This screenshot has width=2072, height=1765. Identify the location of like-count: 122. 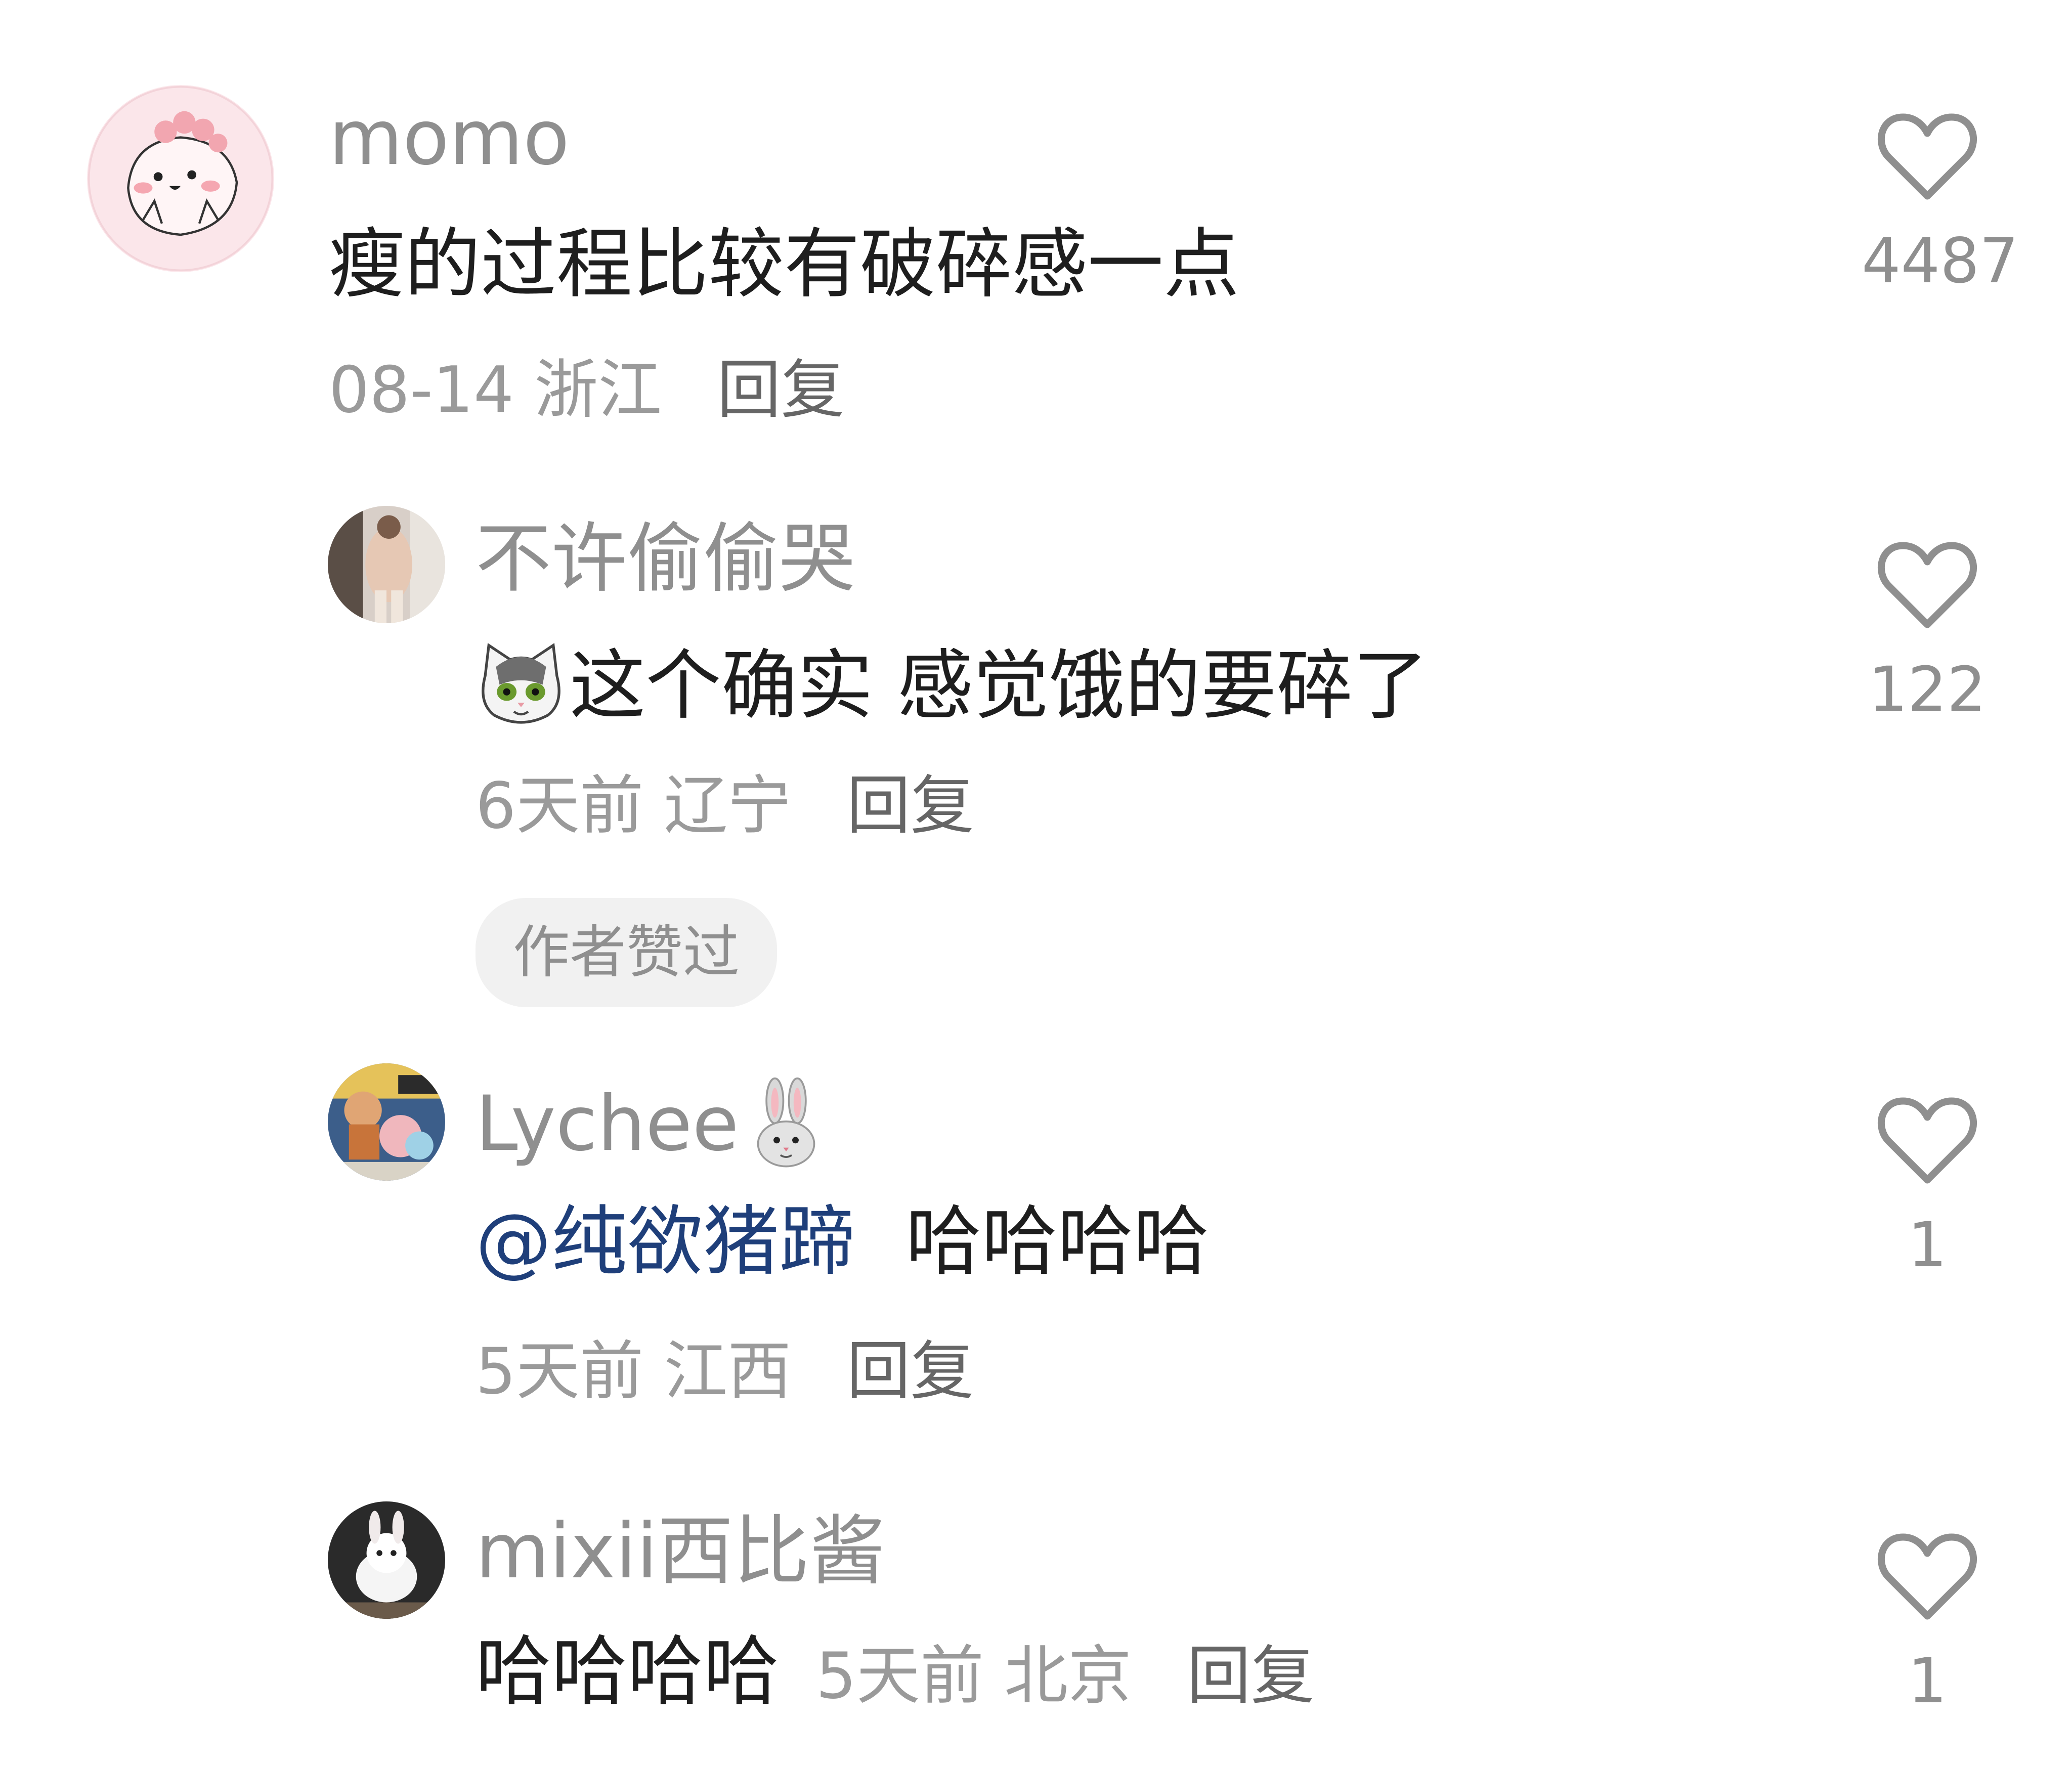
(1927, 690).